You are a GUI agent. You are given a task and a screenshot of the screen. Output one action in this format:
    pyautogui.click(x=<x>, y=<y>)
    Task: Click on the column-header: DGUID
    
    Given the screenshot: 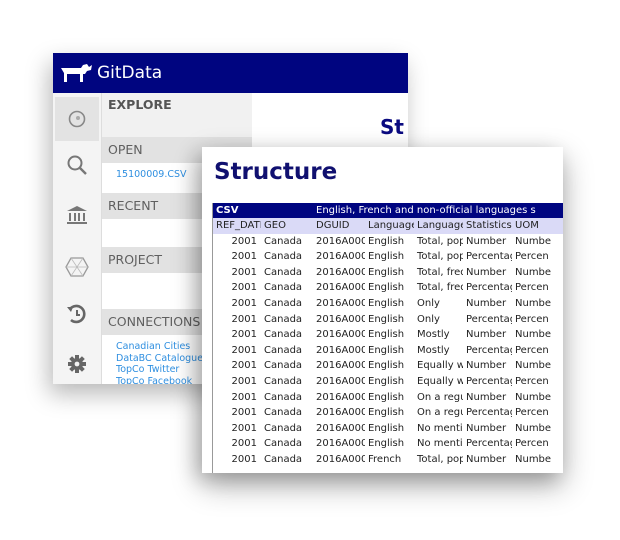 What is the action you would take?
    pyautogui.click(x=339, y=226)
    